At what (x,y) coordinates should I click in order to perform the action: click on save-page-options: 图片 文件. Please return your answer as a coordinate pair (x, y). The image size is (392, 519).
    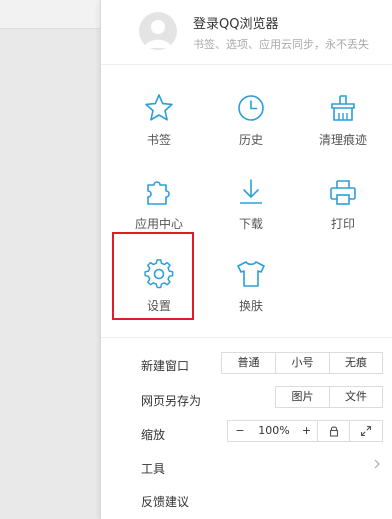
    Looking at the image, I should click on (329, 397).